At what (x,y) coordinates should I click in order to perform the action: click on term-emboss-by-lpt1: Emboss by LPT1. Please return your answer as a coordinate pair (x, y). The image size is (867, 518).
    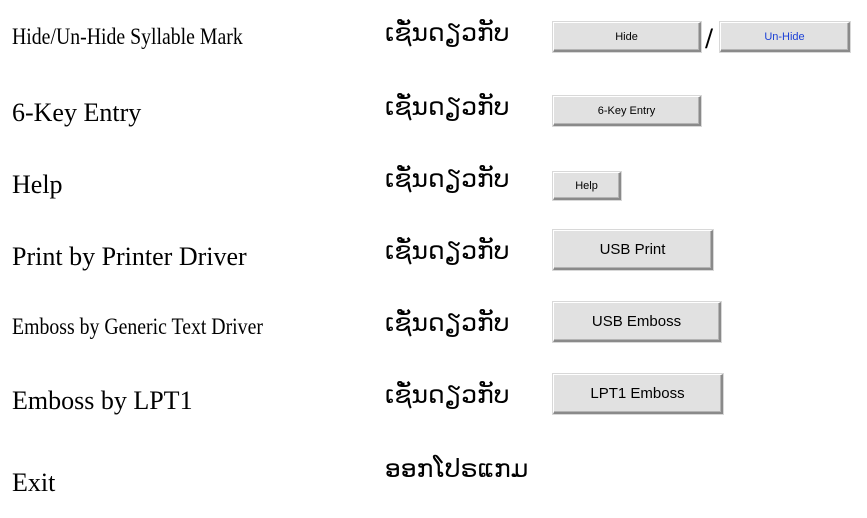
    Looking at the image, I should click on (102, 400).